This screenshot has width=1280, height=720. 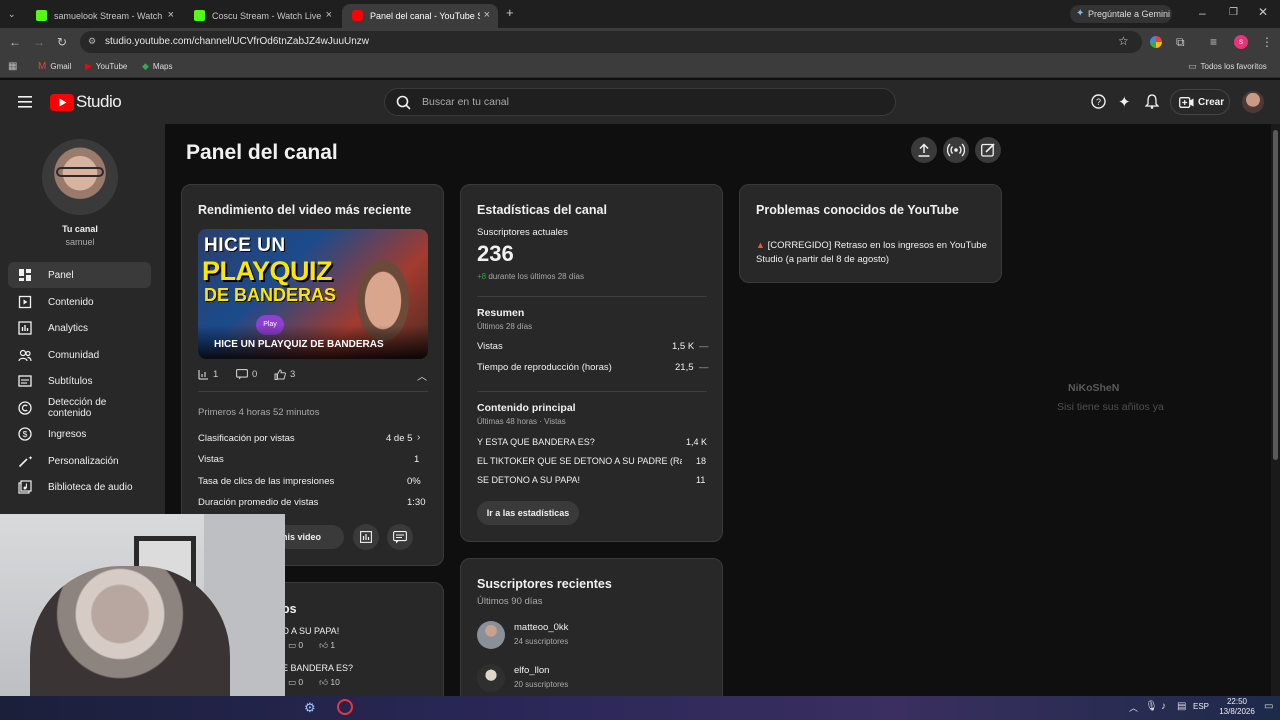 I want to click on network-icon: ▤, so click(x=1181, y=706).